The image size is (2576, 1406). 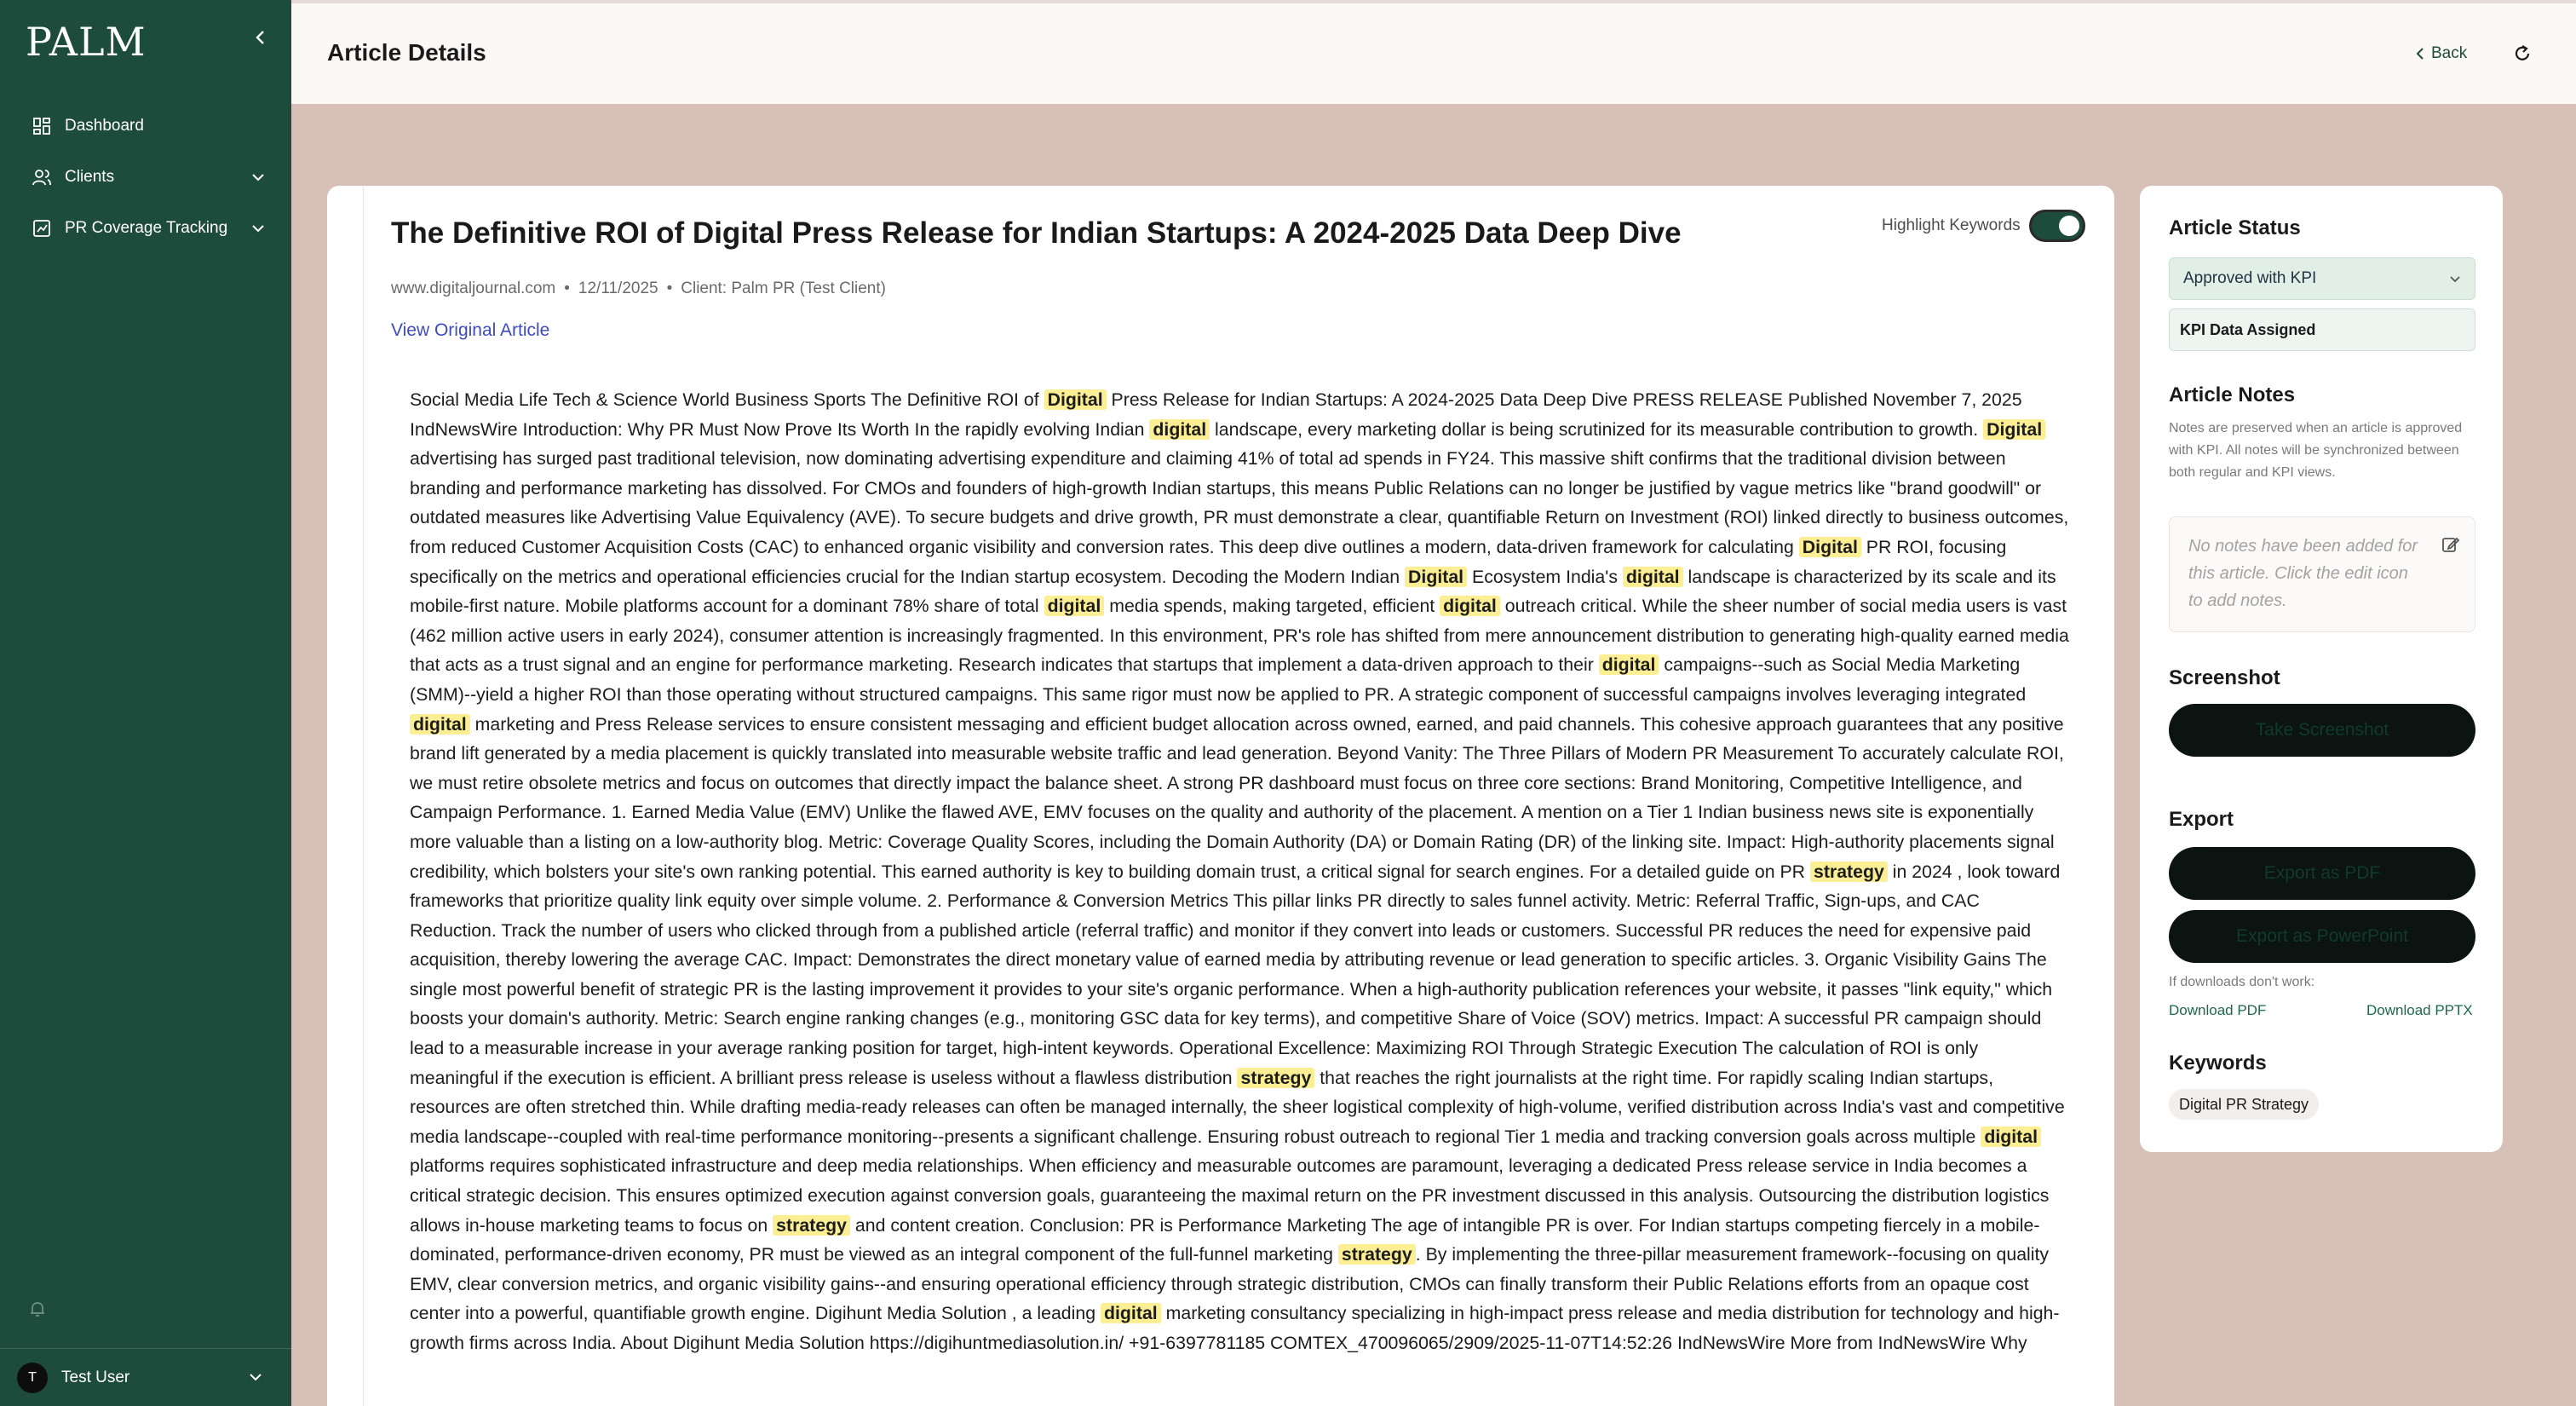 I want to click on sidebar-nav: Dashboard Clients PR Coverage Tracking, so click(x=145, y=177).